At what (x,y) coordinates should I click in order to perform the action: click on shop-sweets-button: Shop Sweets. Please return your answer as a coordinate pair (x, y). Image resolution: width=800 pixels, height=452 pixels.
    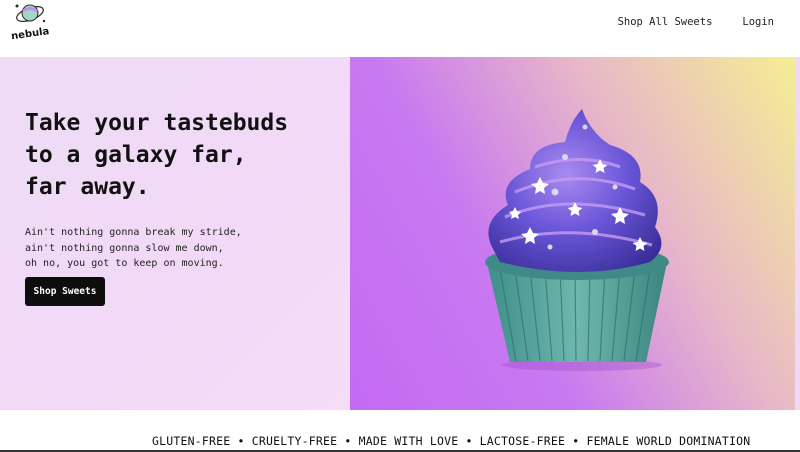
    Looking at the image, I should click on (65, 291).